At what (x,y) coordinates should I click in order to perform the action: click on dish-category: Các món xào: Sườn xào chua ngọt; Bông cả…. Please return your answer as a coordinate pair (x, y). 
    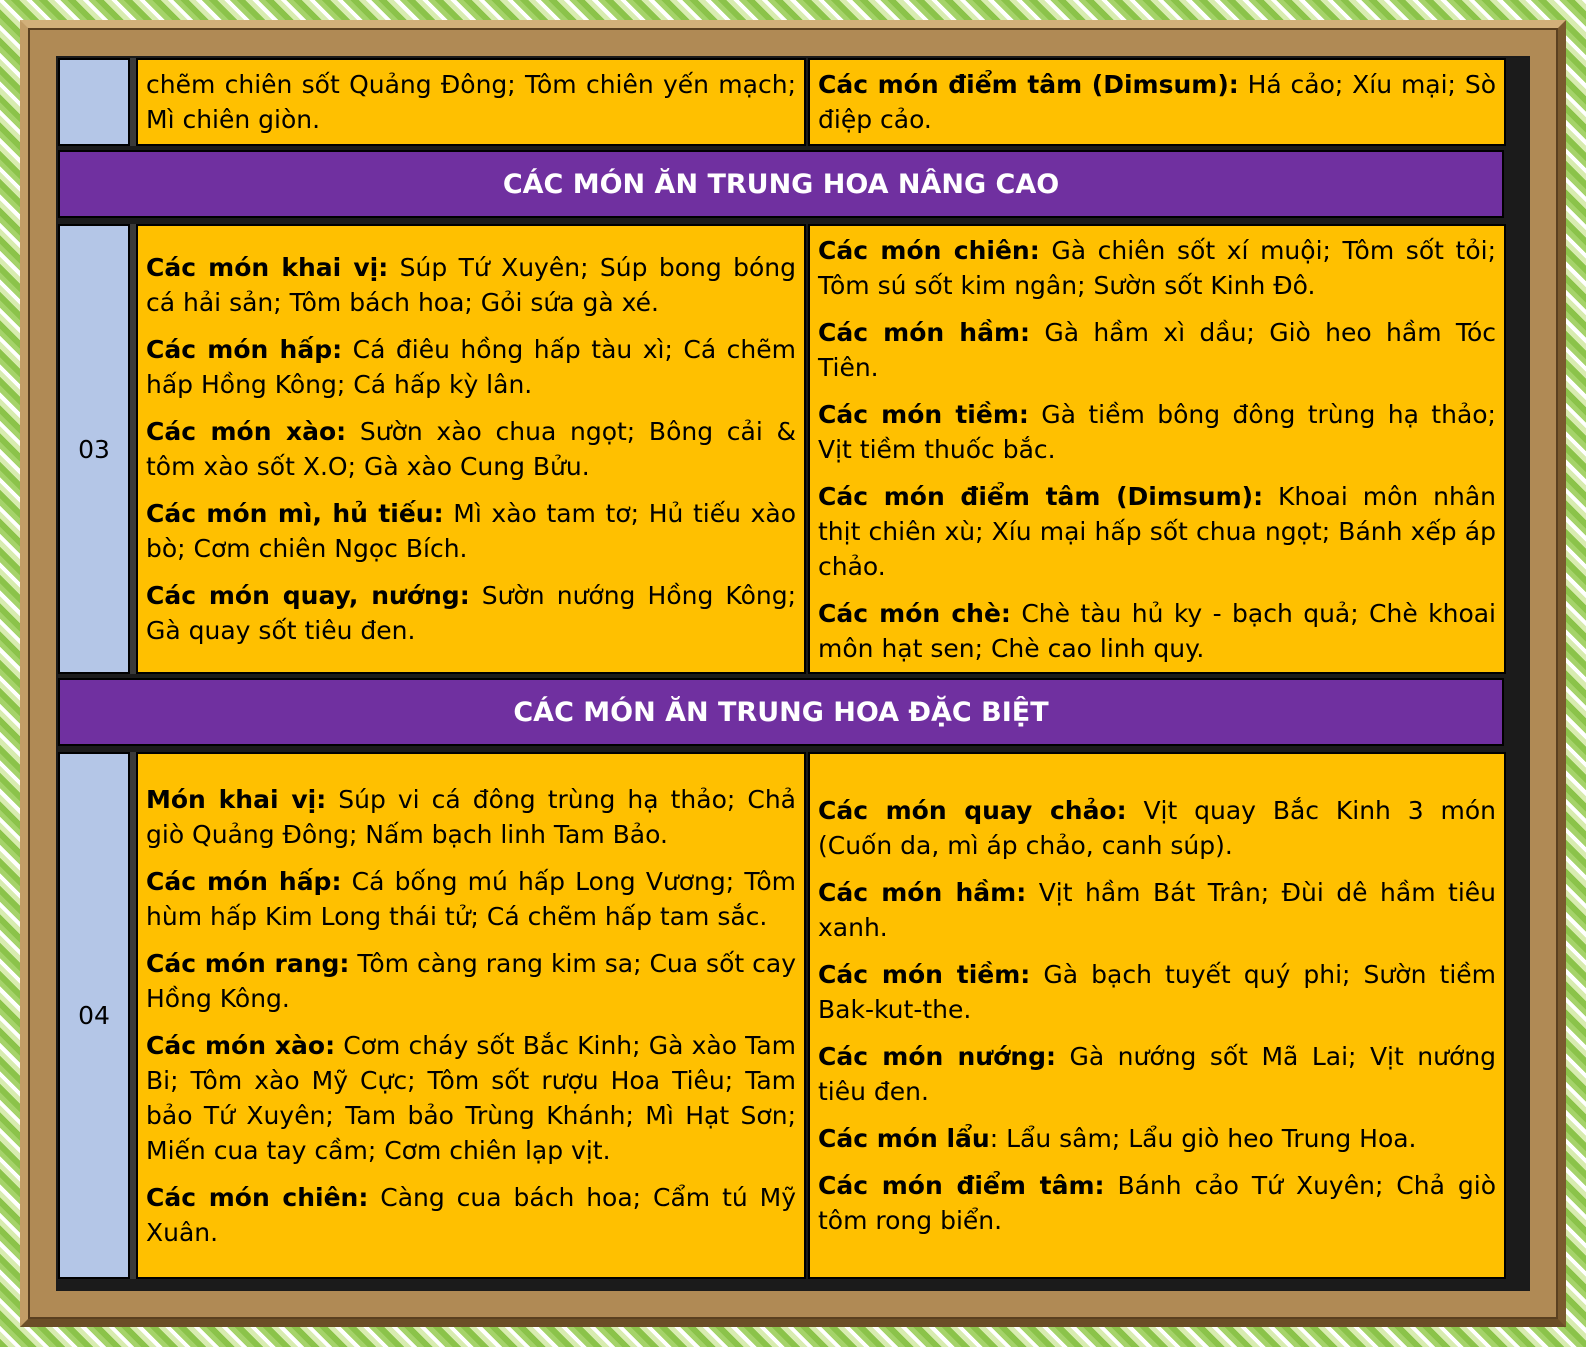
    Looking at the image, I should click on (471, 449).